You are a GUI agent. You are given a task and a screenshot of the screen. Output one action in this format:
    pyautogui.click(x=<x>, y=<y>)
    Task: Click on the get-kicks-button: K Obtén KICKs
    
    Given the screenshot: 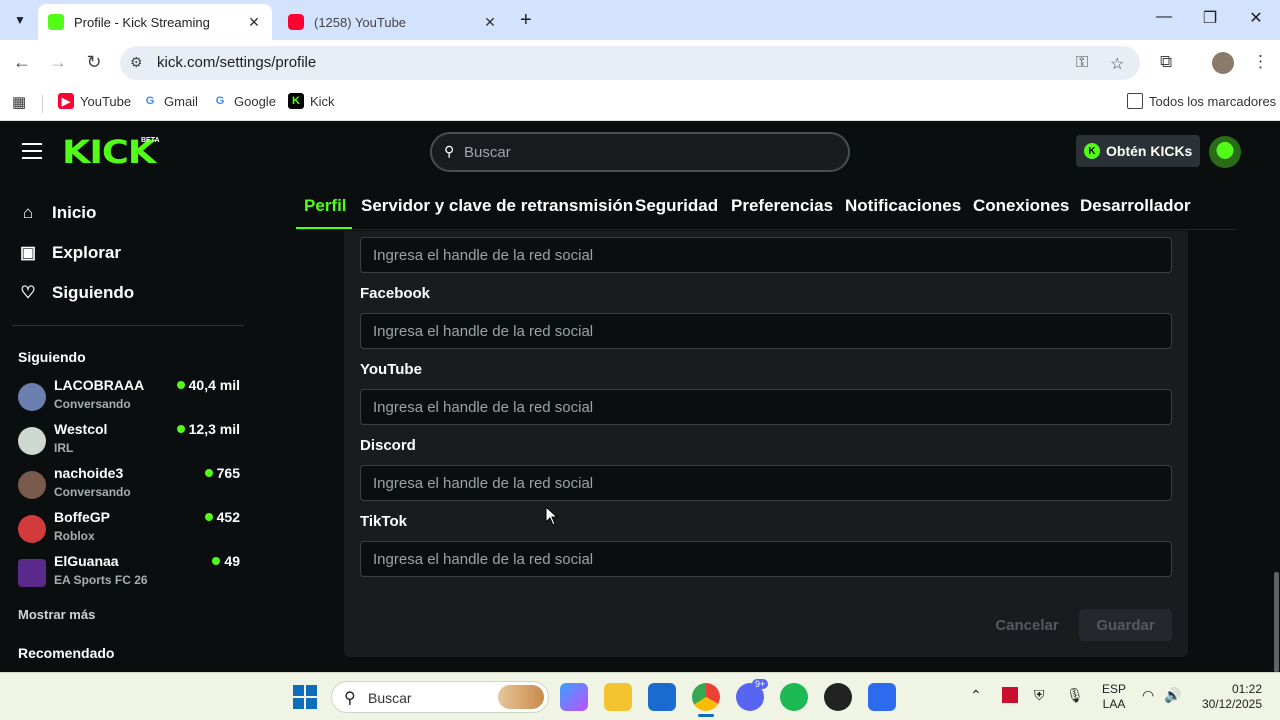 What is the action you would take?
    pyautogui.click(x=1138, y=151)
    